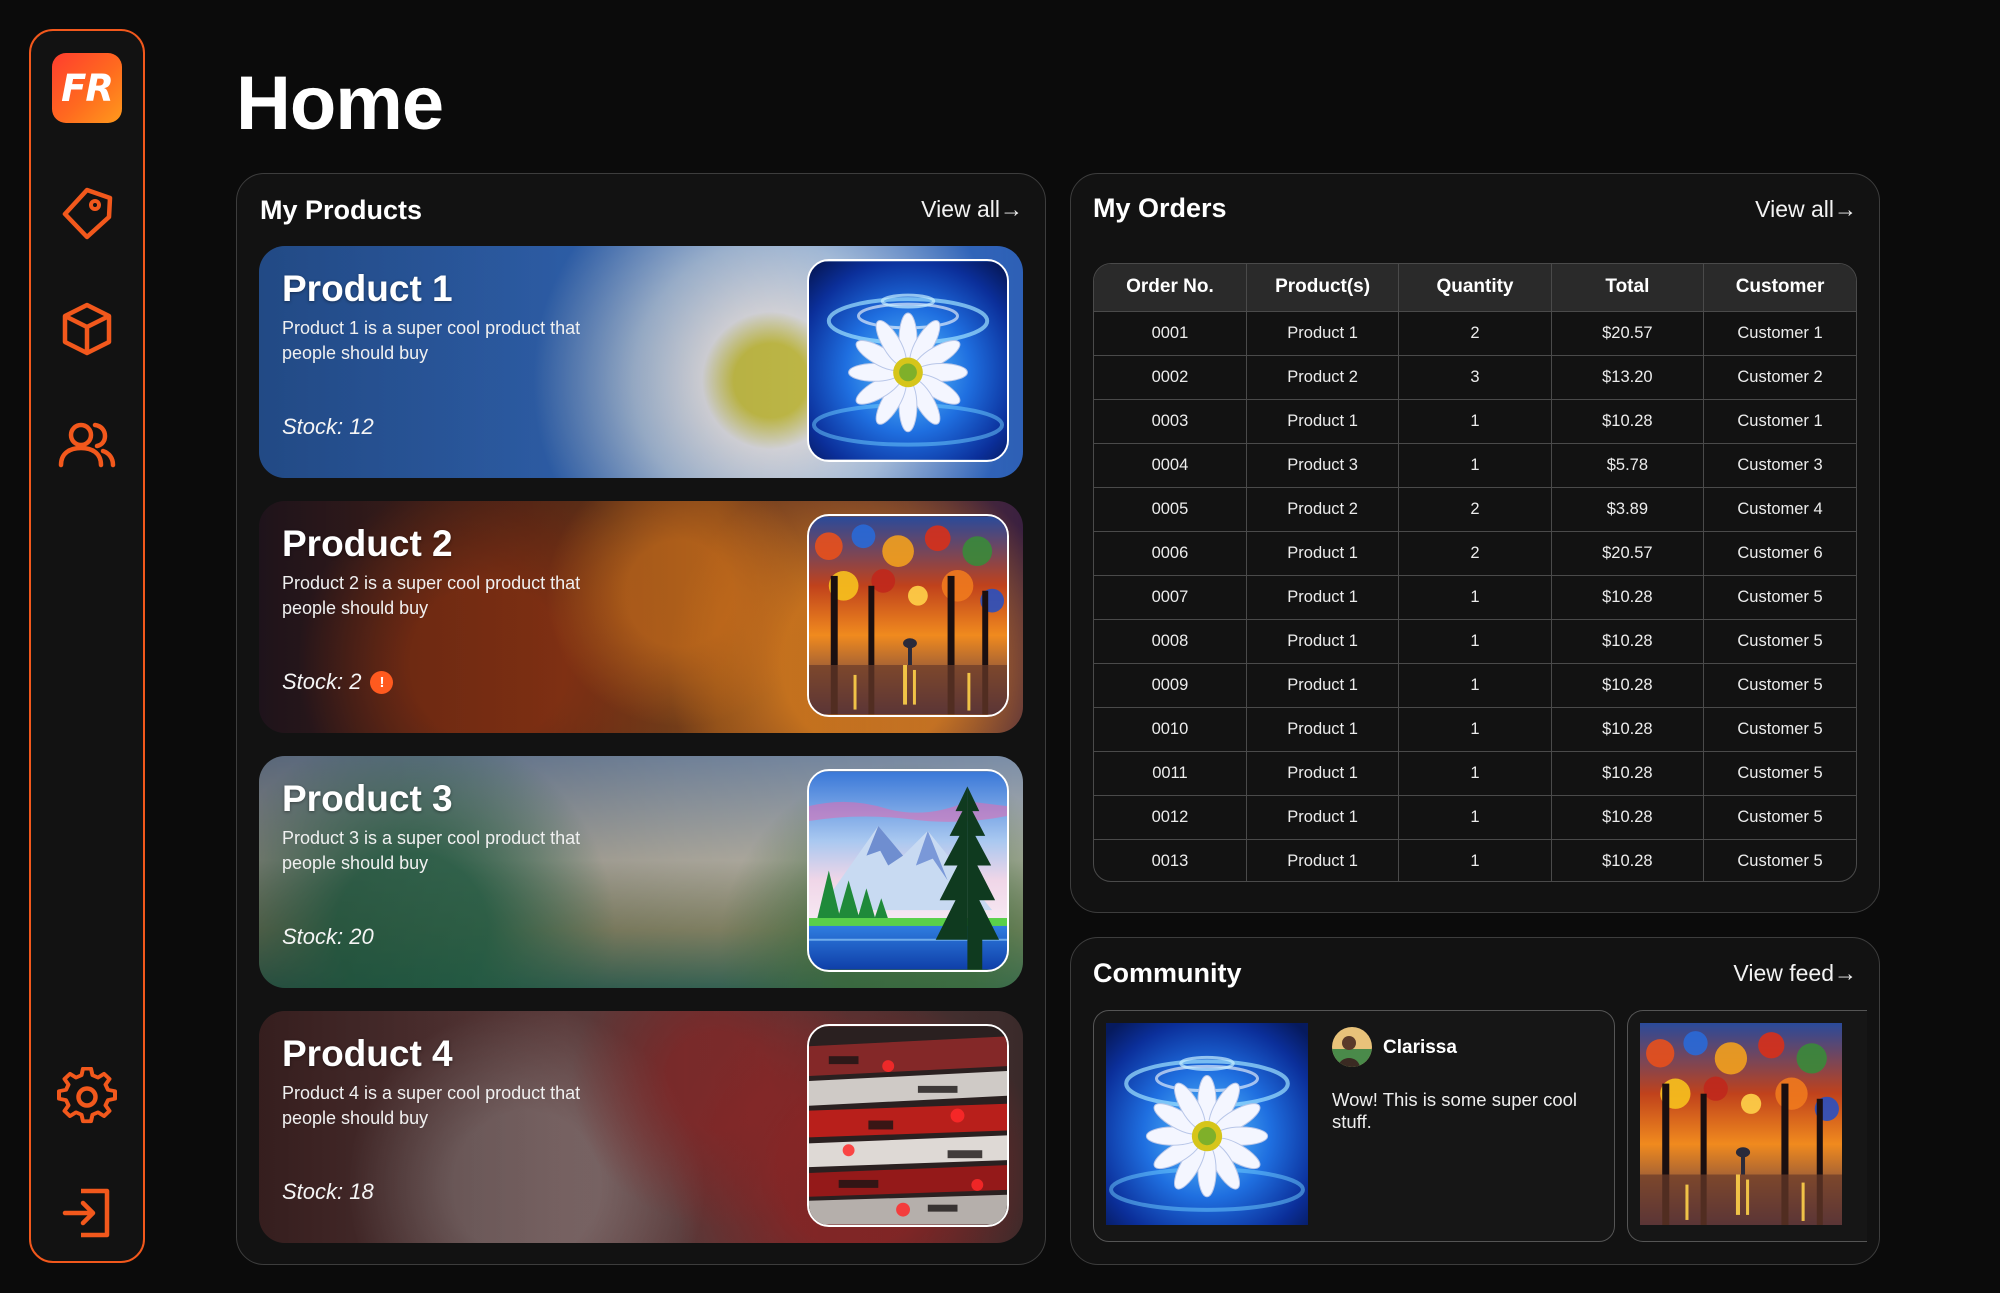 The image size is (2000, 1293). I want to click on sidebar-item-products, so click(87, 213).